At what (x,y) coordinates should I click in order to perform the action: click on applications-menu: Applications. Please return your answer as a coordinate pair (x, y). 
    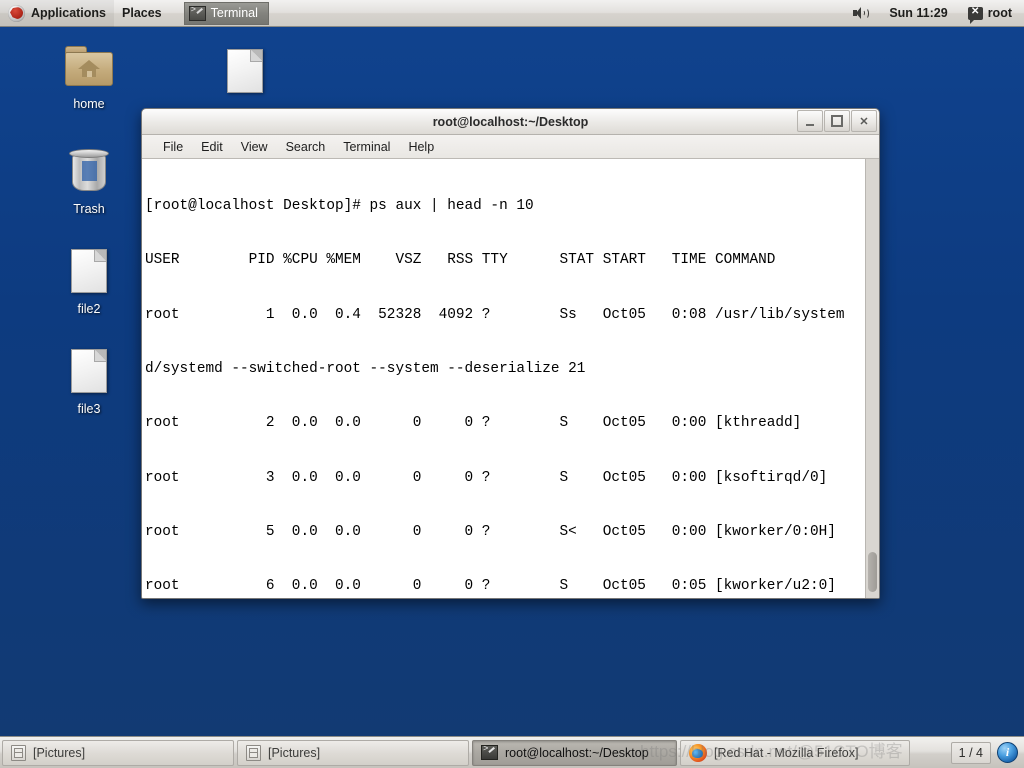
    Looking at the image, I should click on (57, 13).